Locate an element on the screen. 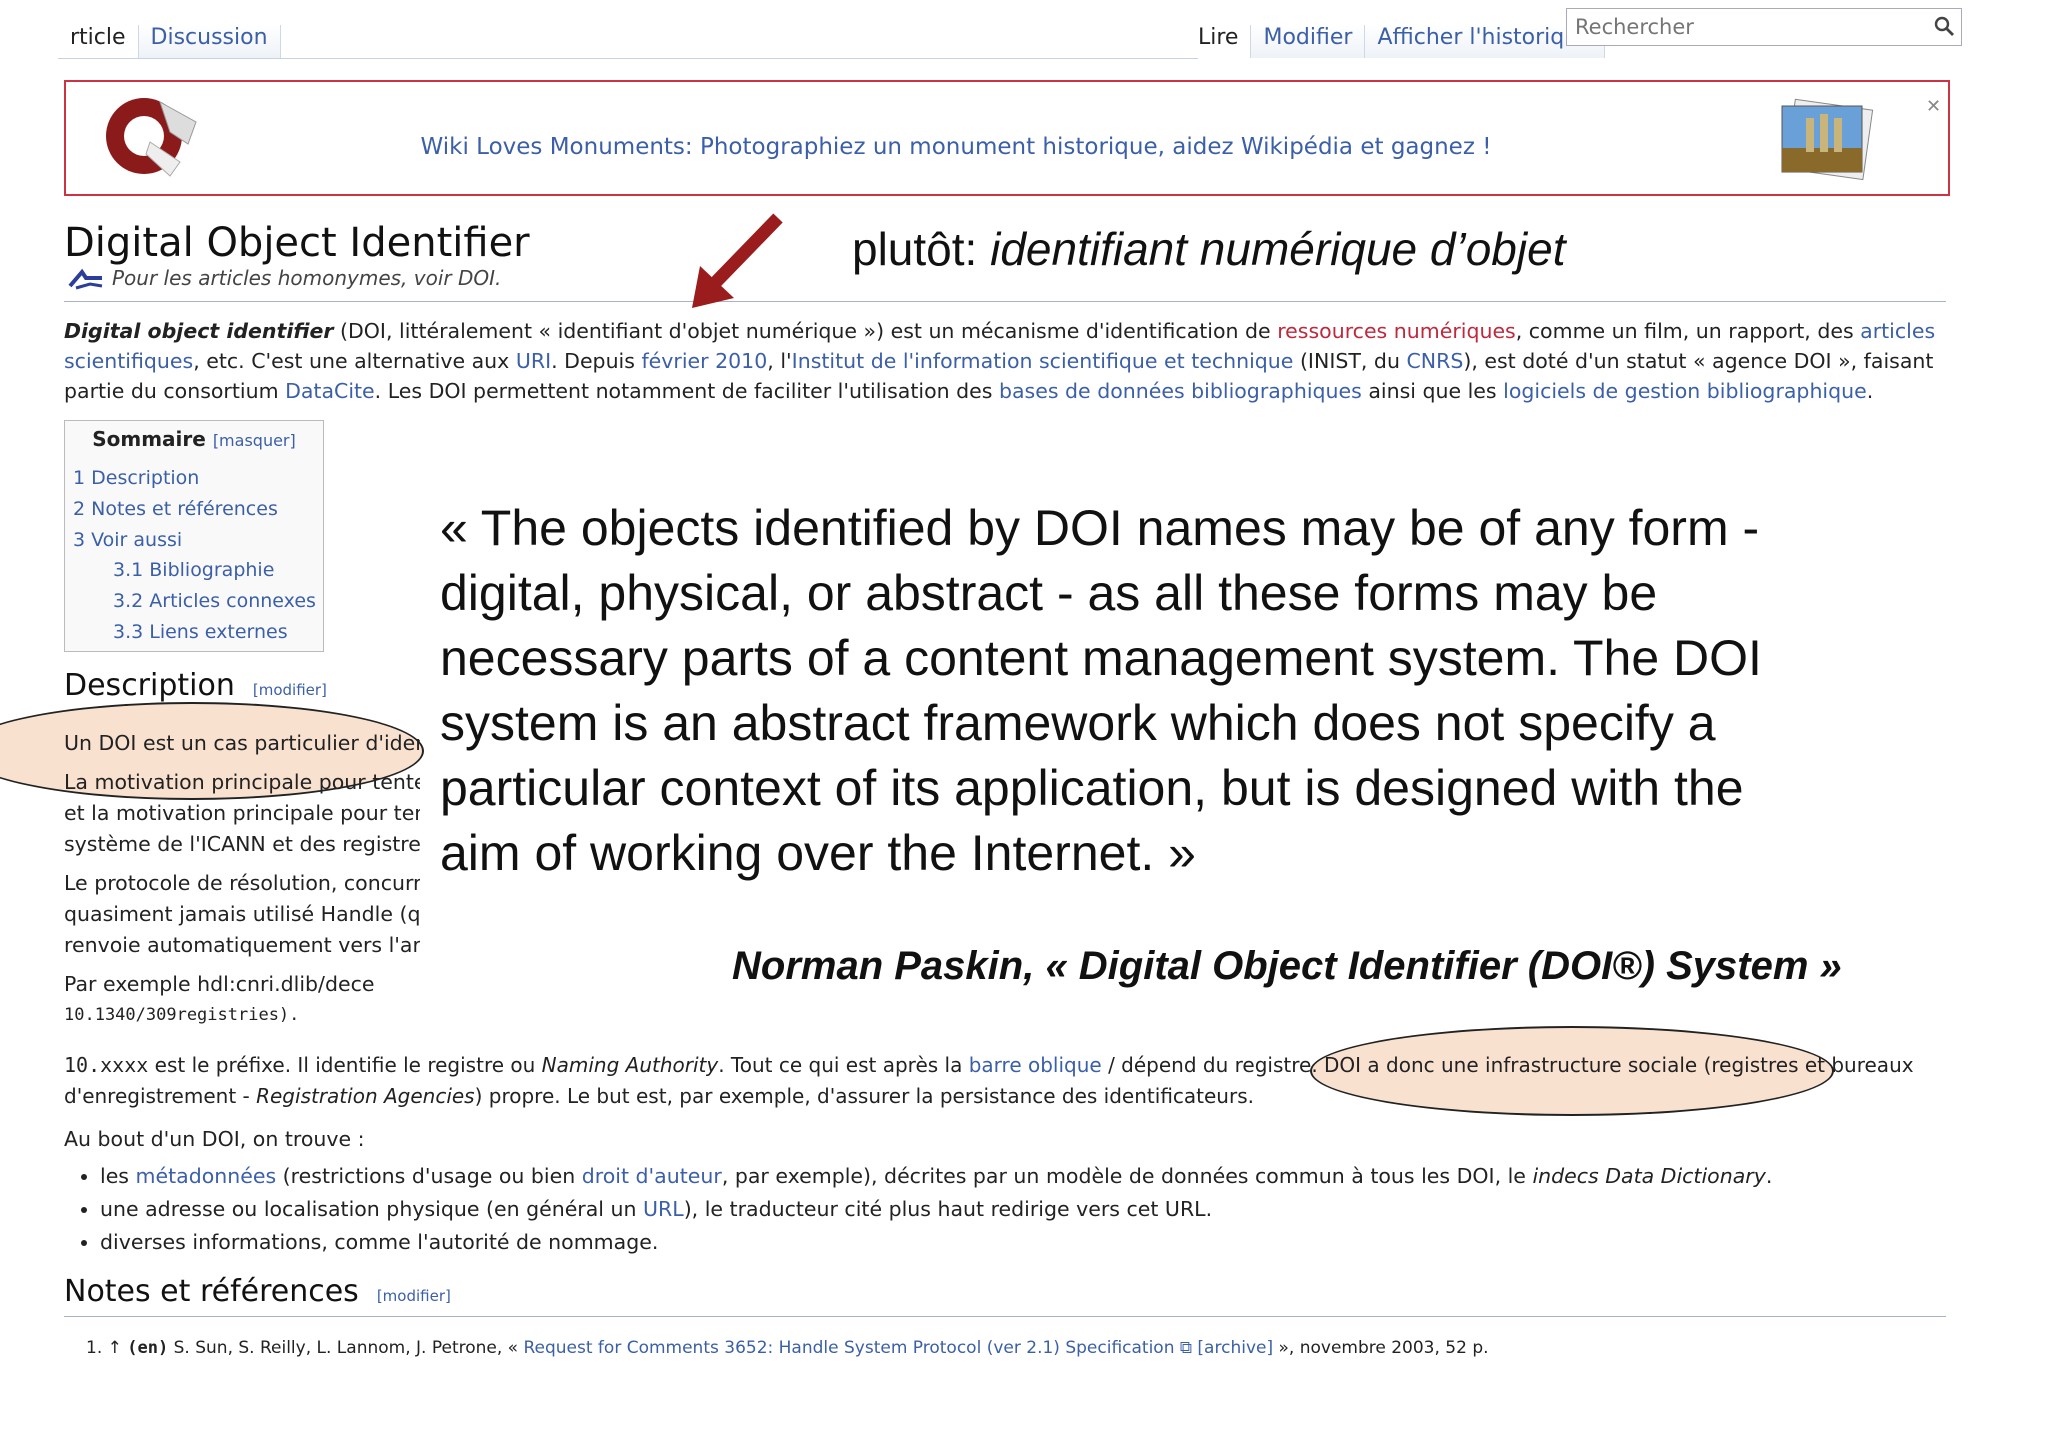 This screenshot has width=2048, height=1448. search-icon is located at coordinates (1944, 26).